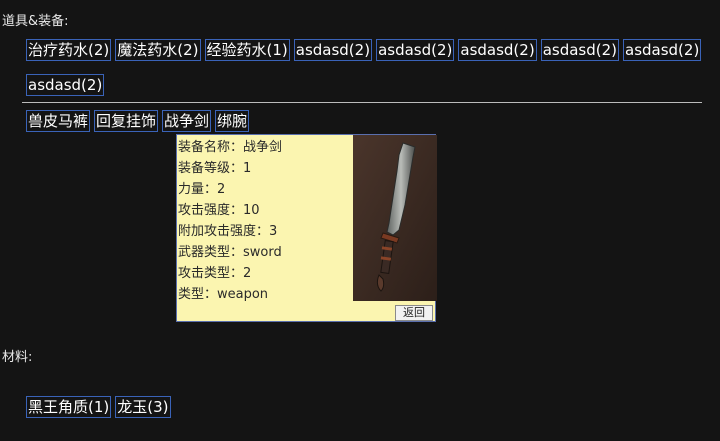 Image resolution: width=720 pixels, height=441 pixels. What do you see at coordinates (230, 147) in the screenshot?
I see `detail-name: 装备名称：战争剑` at bounding box center [230, 147].